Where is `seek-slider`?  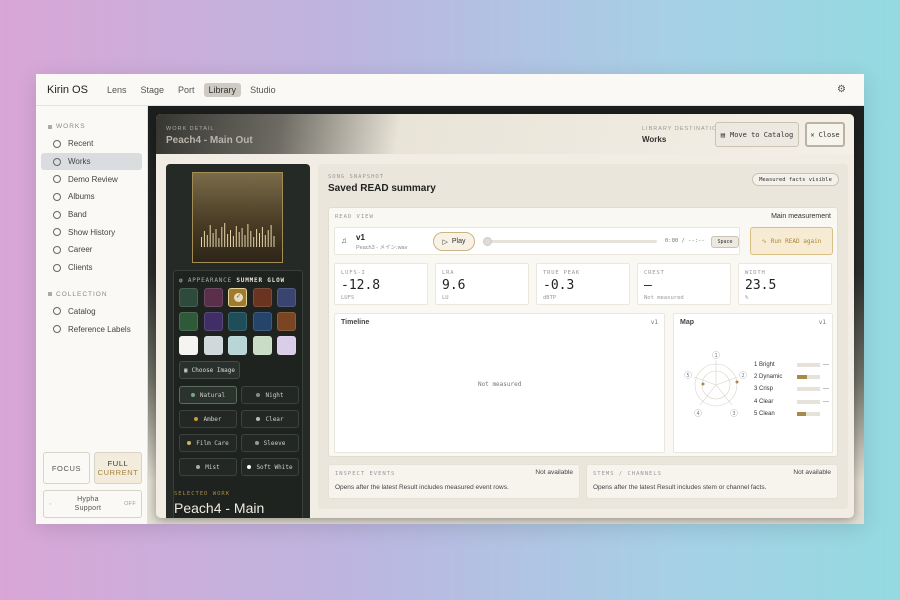 seek-slider is located at coordinates (570, 241).